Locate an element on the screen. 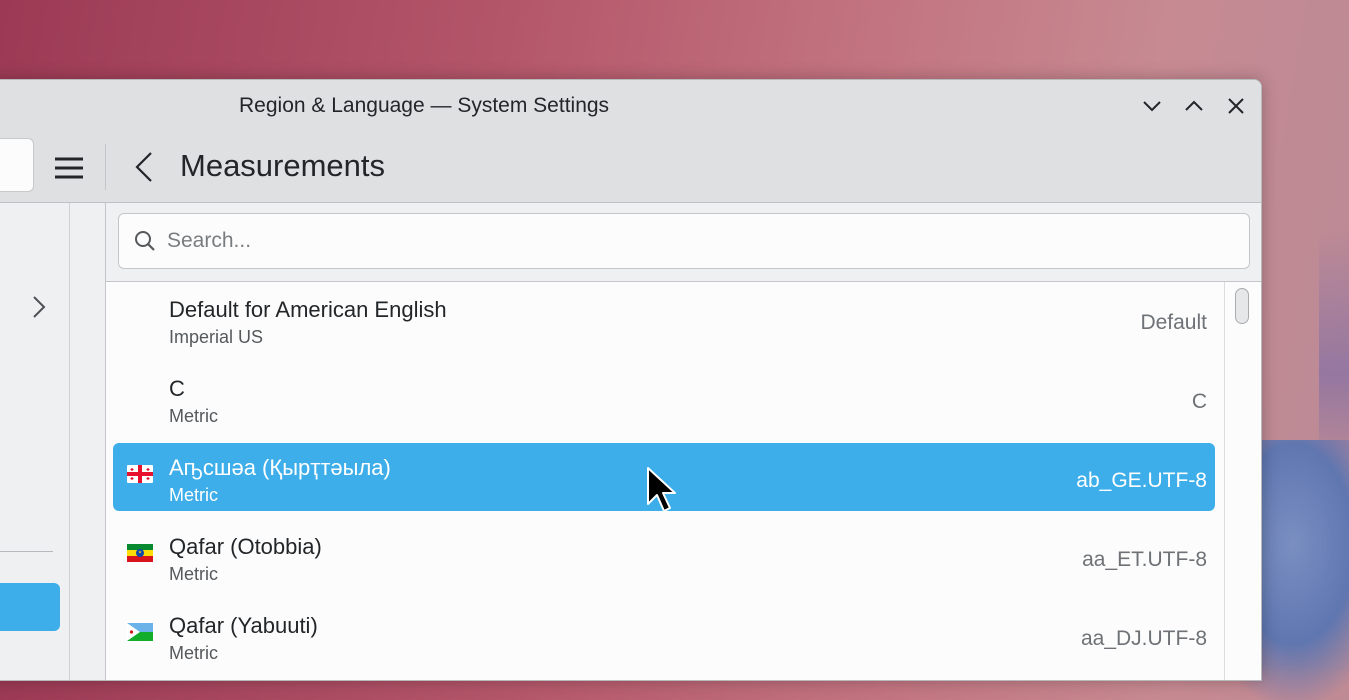 The height and width of the screenshot is (700, 1349). item-code: ab_GE.UTF-8 is located at coordinates (1141, 480).